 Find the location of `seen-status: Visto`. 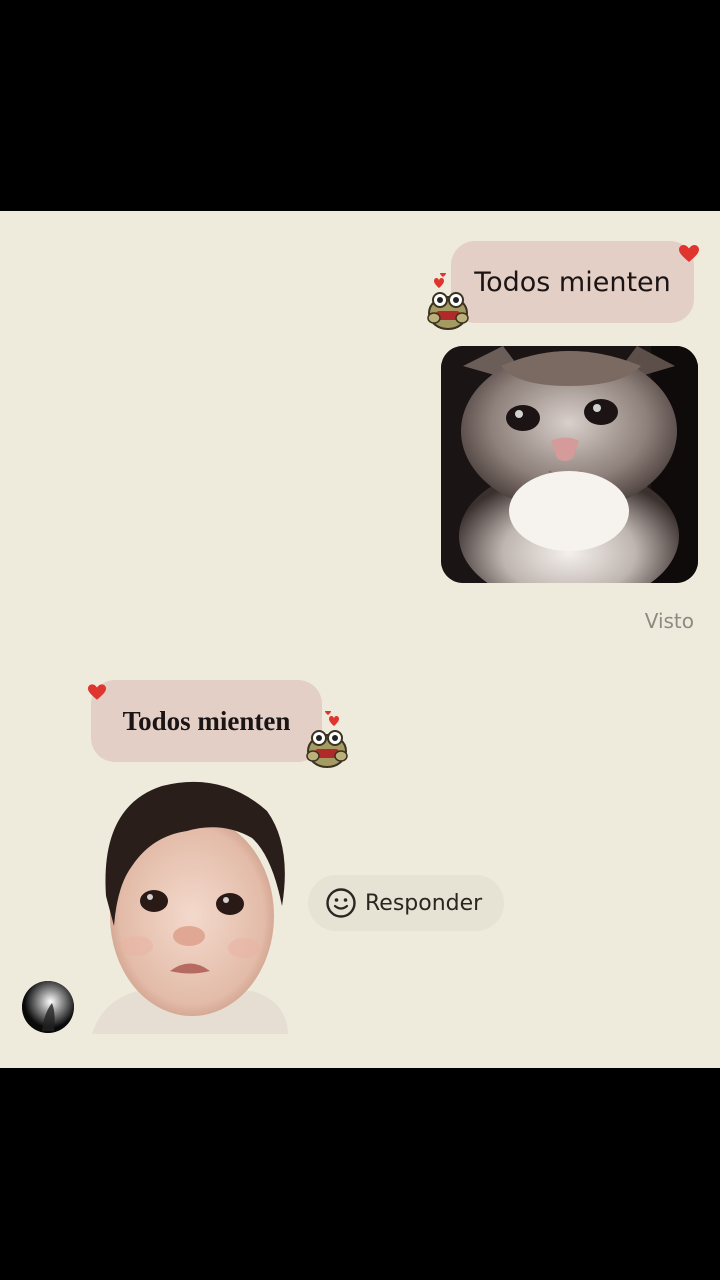

seen-status: Visto is located at coordinates (669, 621).